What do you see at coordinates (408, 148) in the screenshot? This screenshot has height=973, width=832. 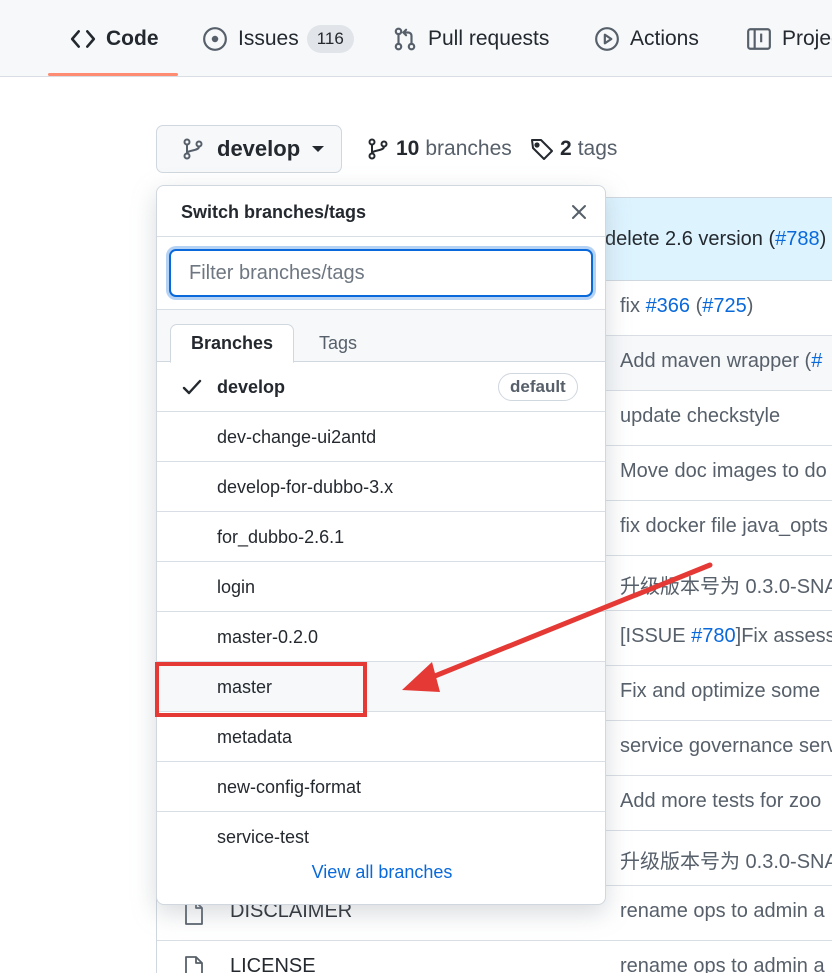 I see `branches-count: 10` at bounding box center [408, 148].